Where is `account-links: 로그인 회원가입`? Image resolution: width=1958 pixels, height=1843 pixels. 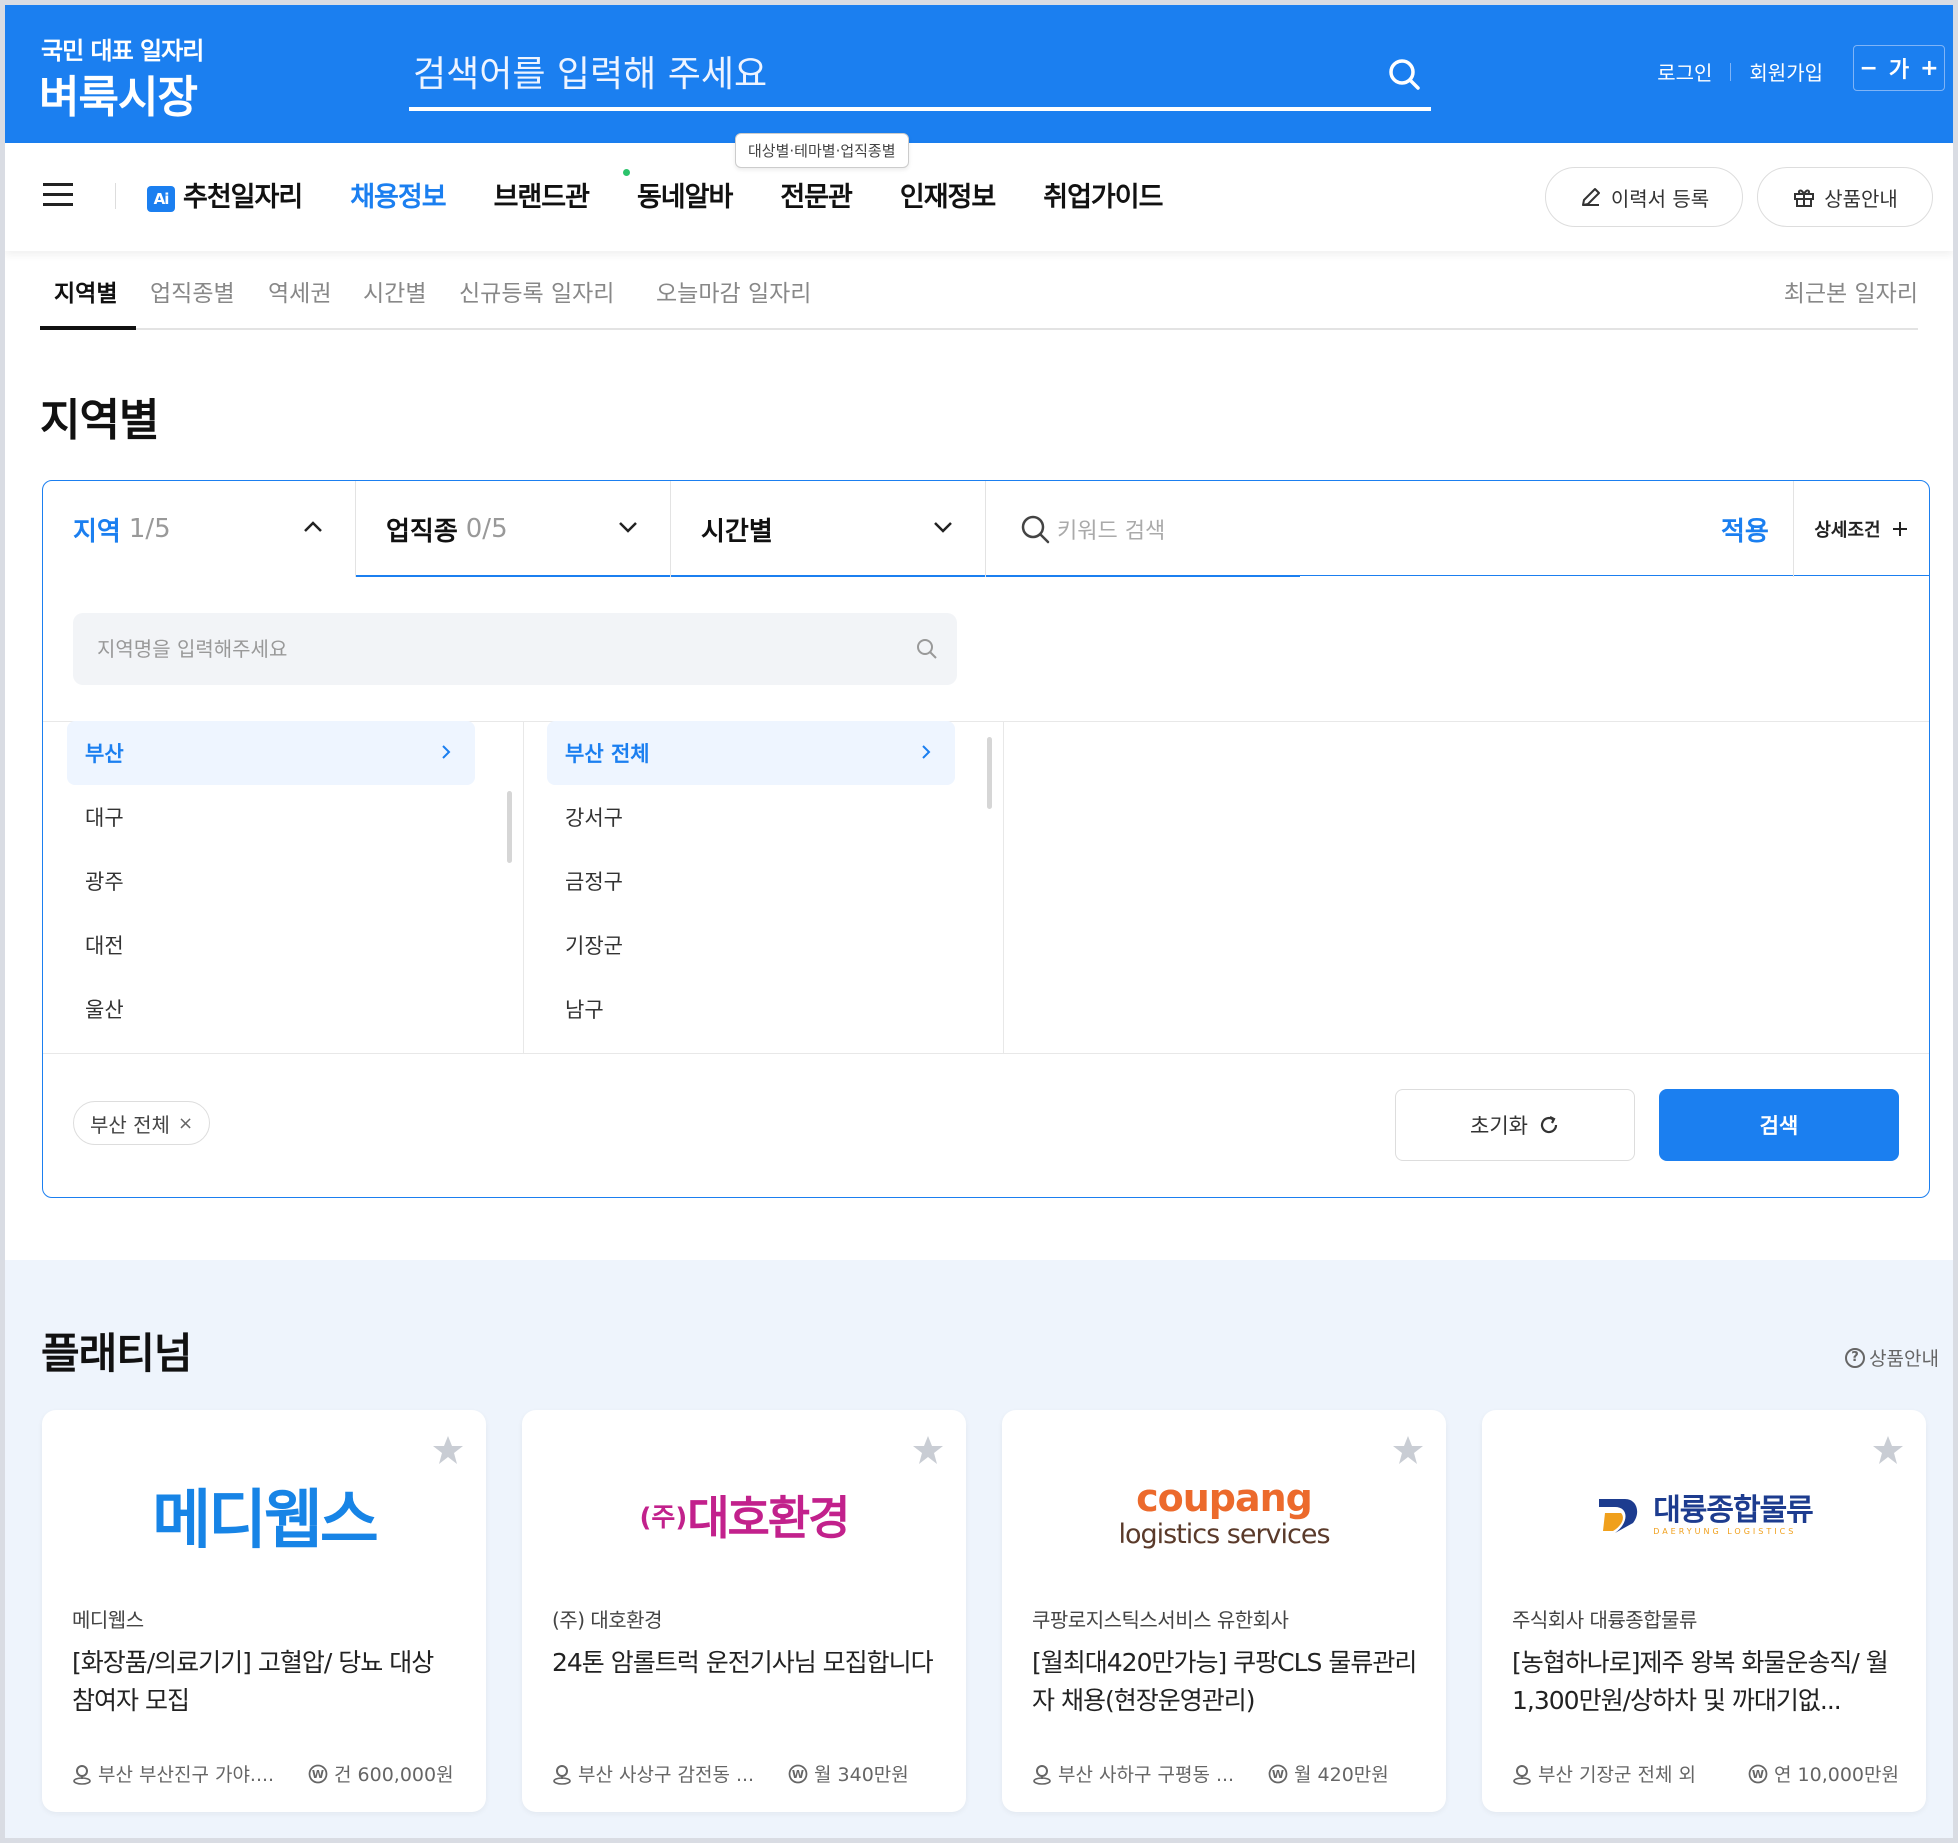 account-links: 로그인 회원가입 is located at coordinates (1740, 71).